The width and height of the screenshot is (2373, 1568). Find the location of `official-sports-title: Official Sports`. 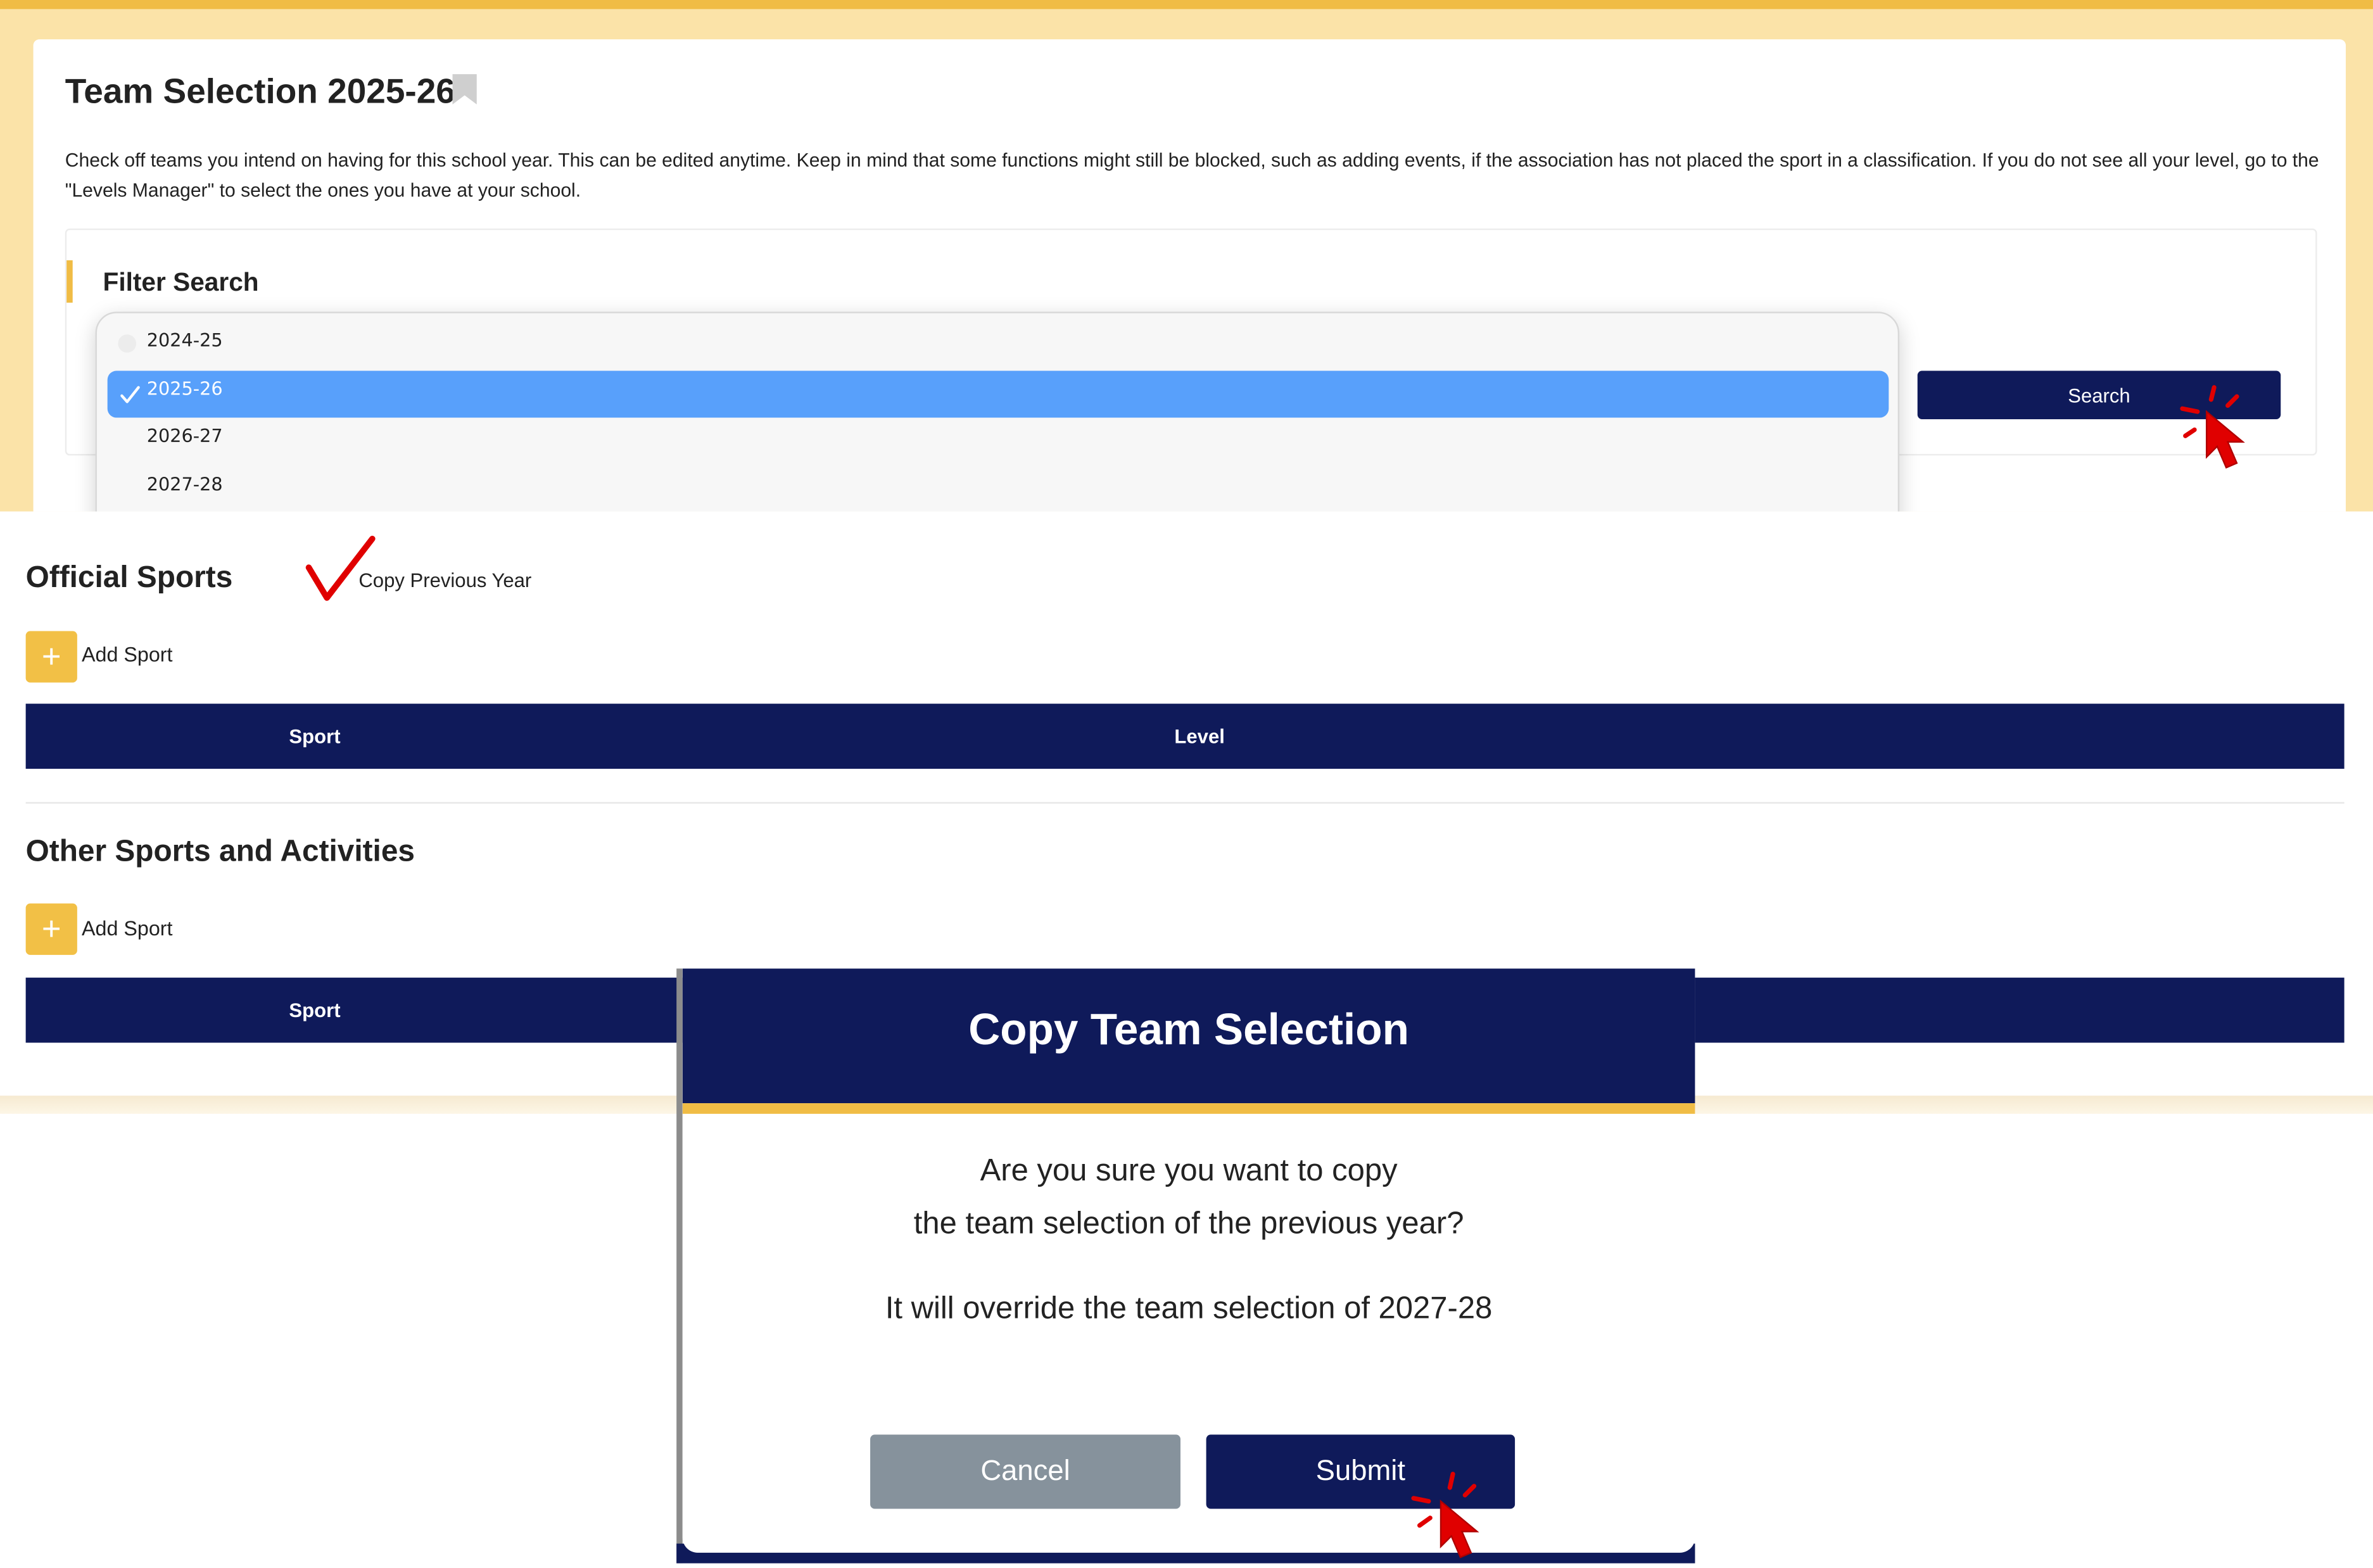

official-sports-title: Official Sports is located at coordinates (129, 578).